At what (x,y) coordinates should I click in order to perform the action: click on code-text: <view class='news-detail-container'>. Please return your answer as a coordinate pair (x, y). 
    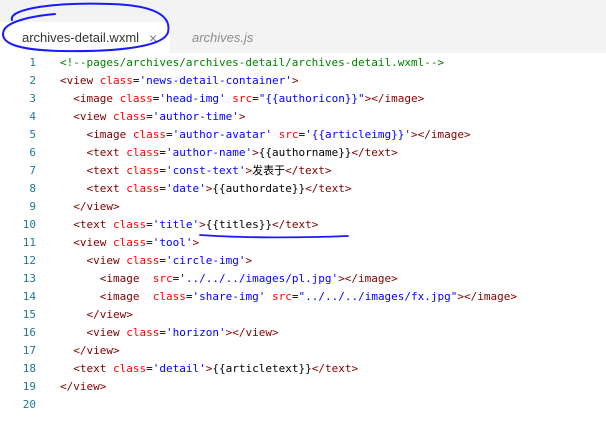
    Looking at the image, I should click on (167, 80).